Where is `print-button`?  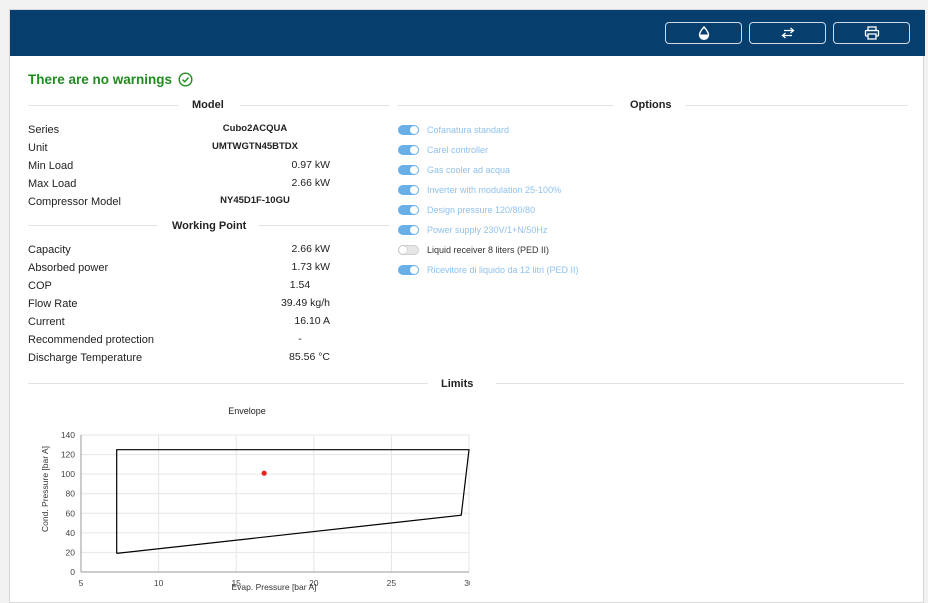
print-button is located at coordinates (871, 33).